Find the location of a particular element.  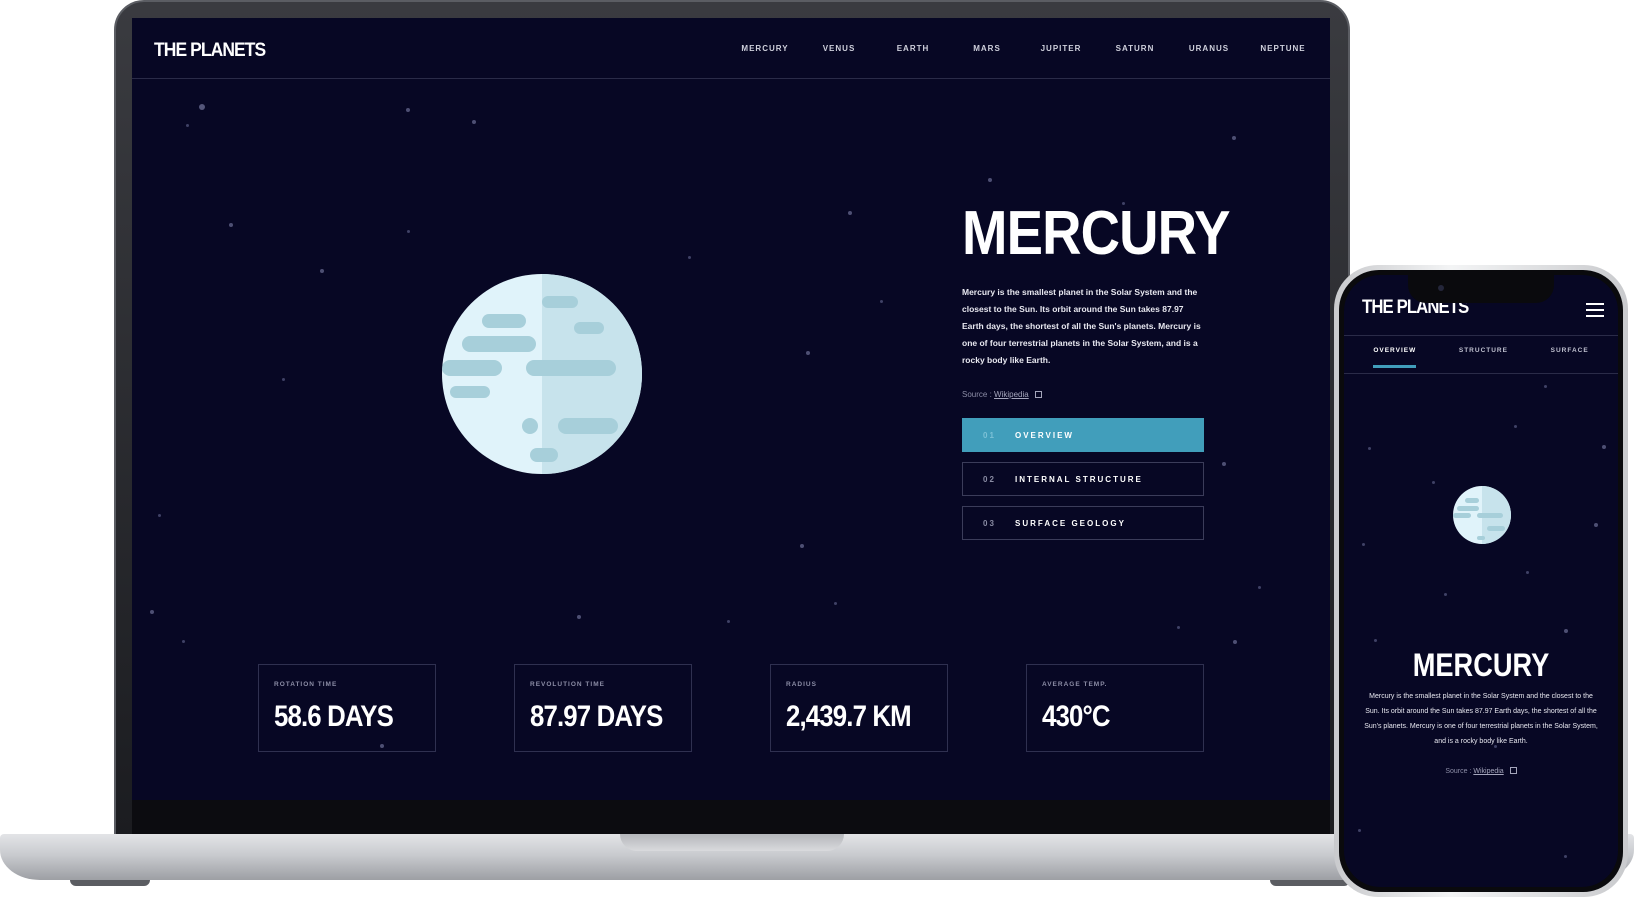

tabs-divider is located at coordinates (1481, 373).